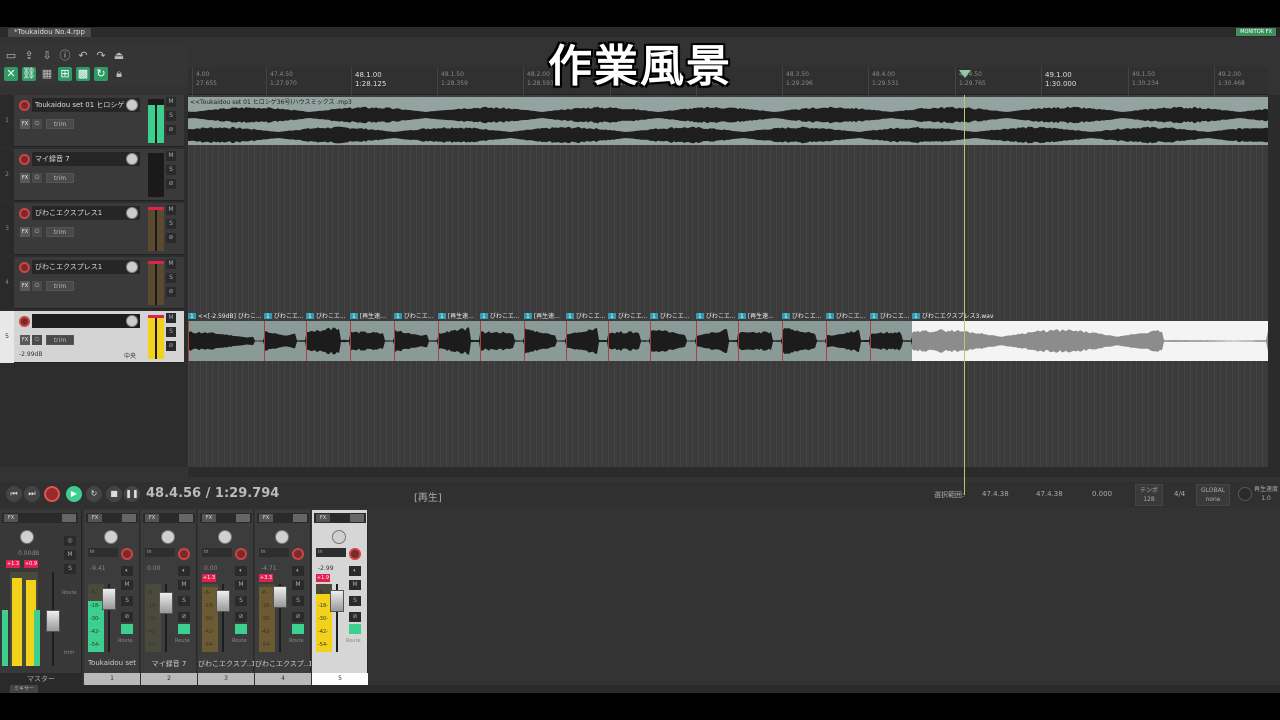  I want to click on strip-track-name: Toukaidou set, so click(112, 663).